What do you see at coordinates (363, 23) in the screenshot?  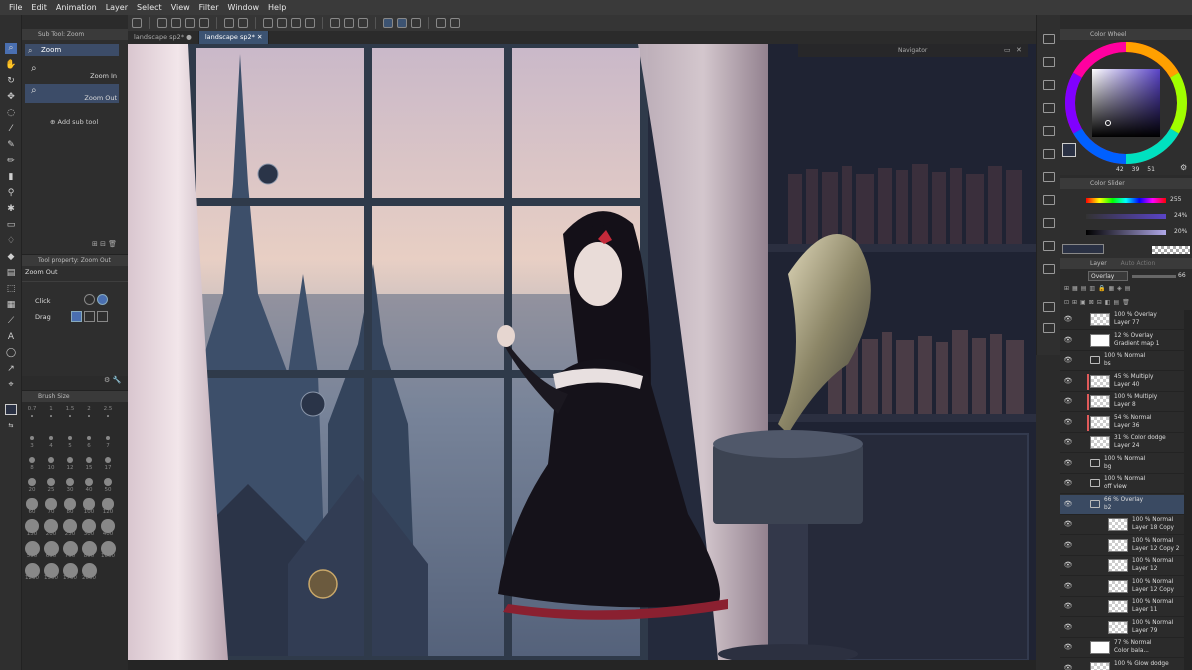 I see `crop-icon` at bounding box center [363, 23].